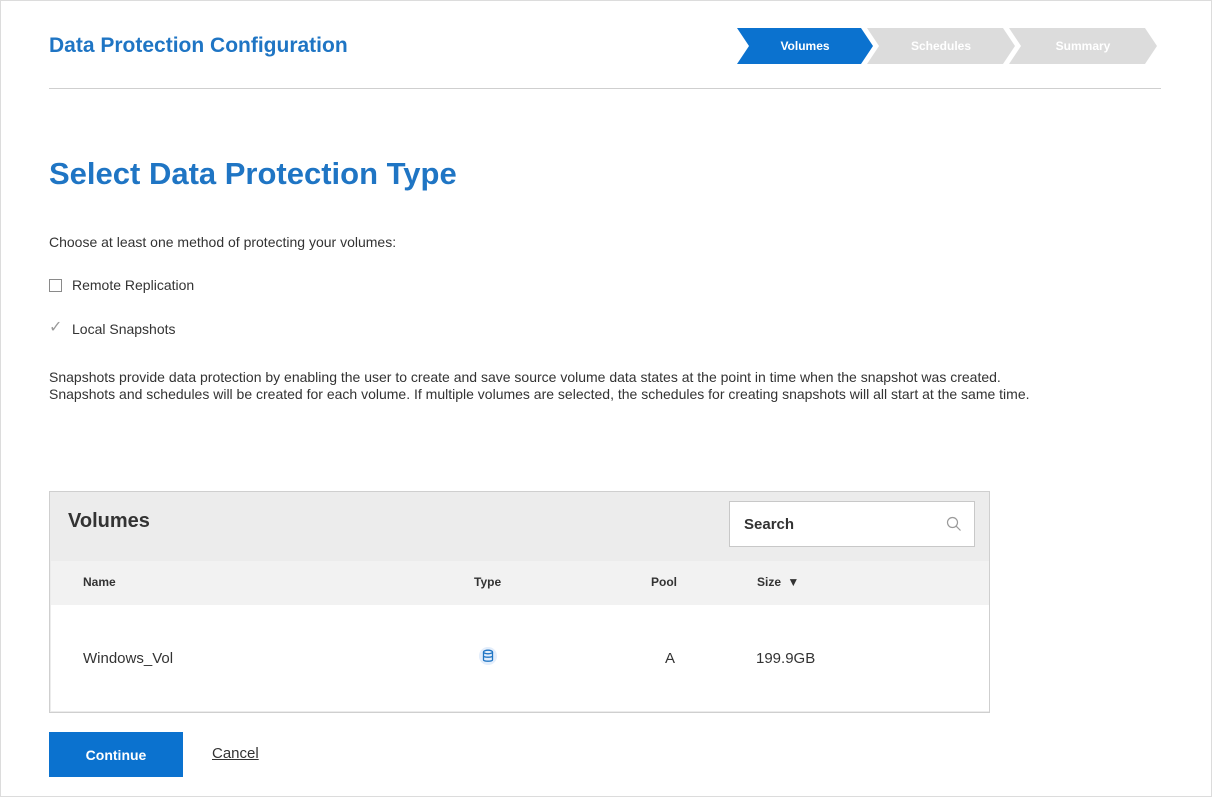  I want to click on size-header-label: Size, so click(769, 582).